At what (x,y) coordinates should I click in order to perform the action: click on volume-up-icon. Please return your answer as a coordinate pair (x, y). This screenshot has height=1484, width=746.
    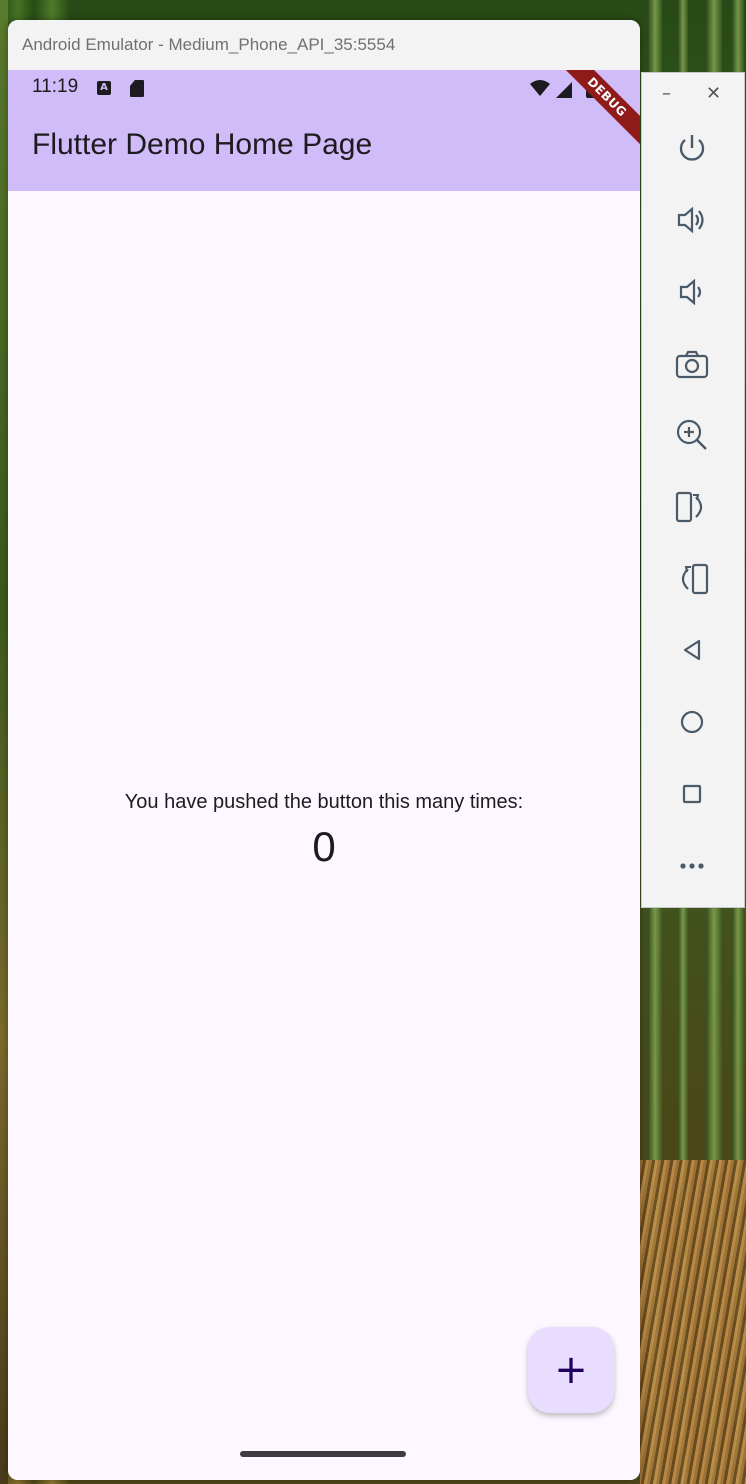
    Looking at the image, I should click on (690, 220).